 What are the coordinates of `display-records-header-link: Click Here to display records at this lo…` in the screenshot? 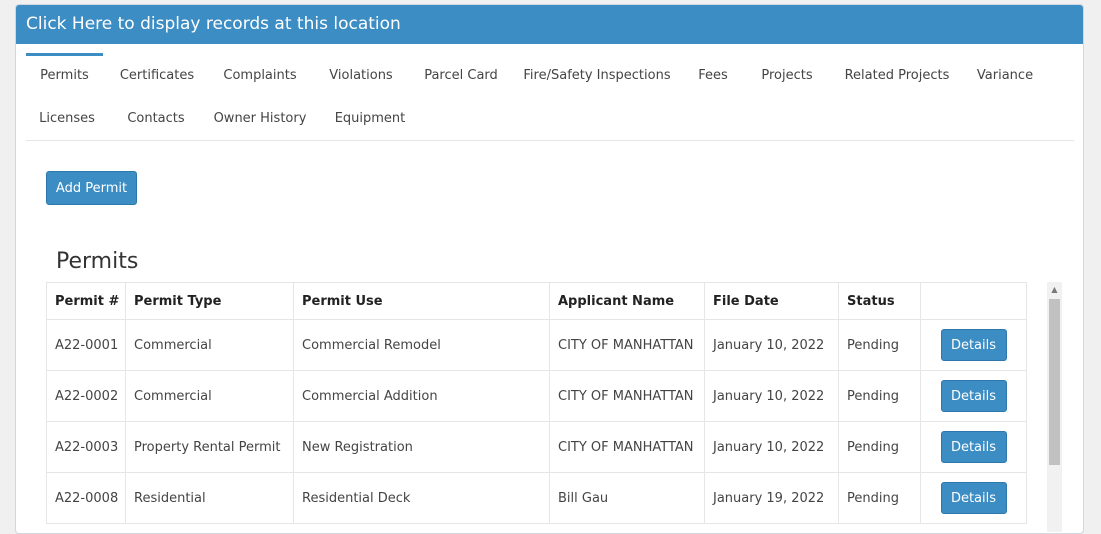 It's located at (549, 24).